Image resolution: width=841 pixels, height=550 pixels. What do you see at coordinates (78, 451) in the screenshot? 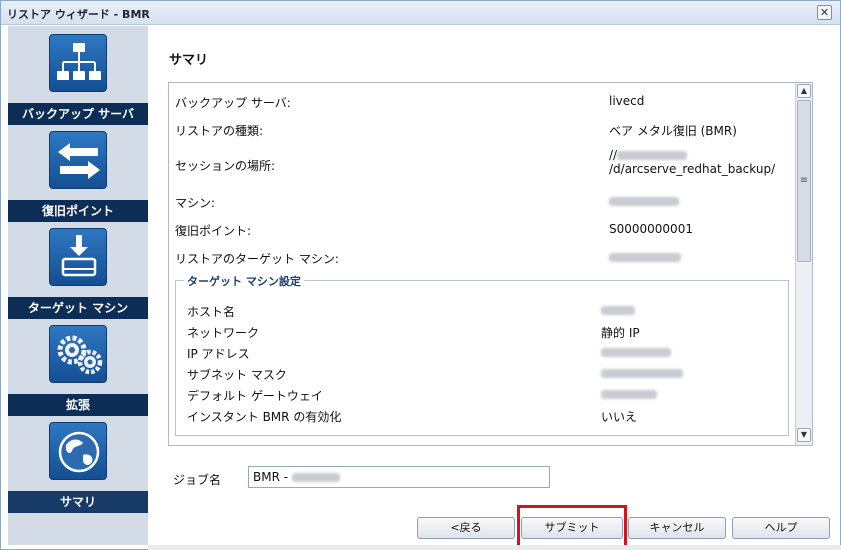
I see `globe-icon` at bounding box center [78, 451].